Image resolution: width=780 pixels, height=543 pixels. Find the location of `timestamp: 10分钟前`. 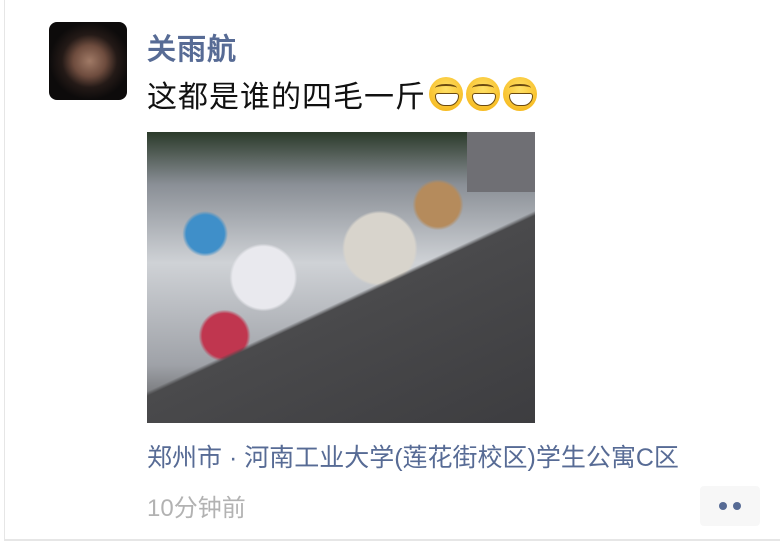

timestamp: 10分钟前 is located at coordinates (196, 508).